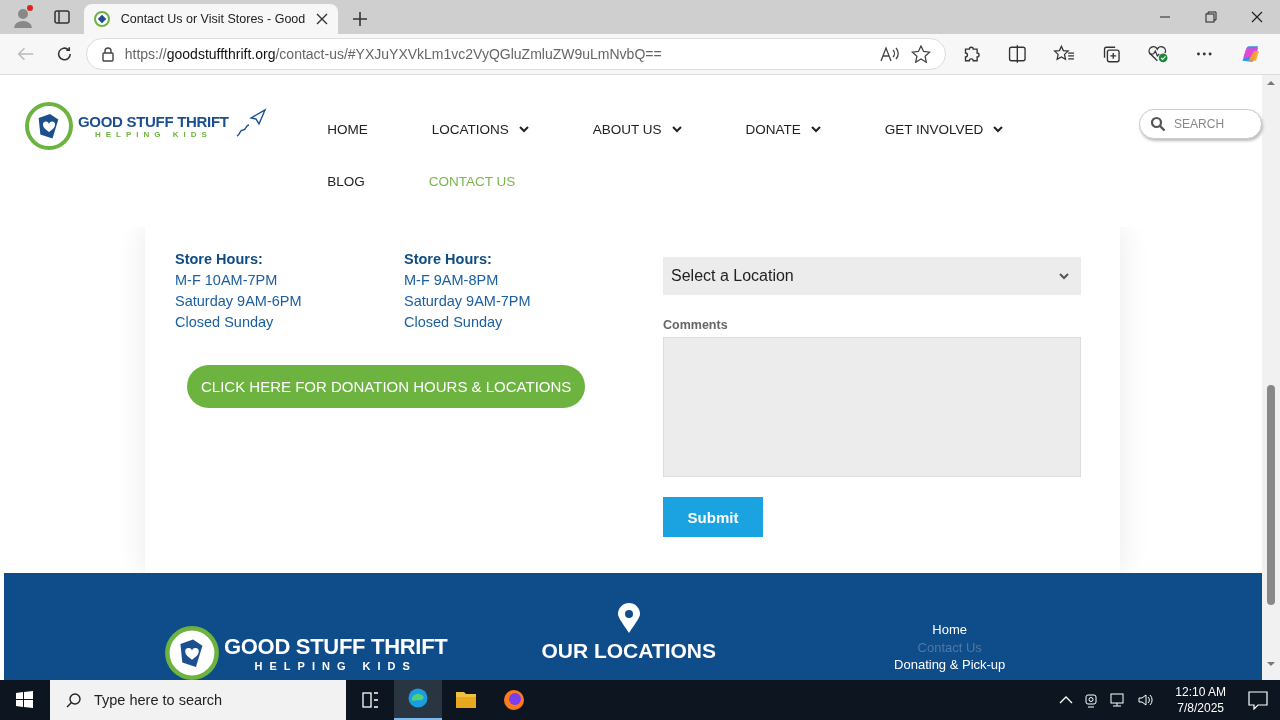  I want to click on hours-line: Saturday 9AM-6PM, so click(239, 301).